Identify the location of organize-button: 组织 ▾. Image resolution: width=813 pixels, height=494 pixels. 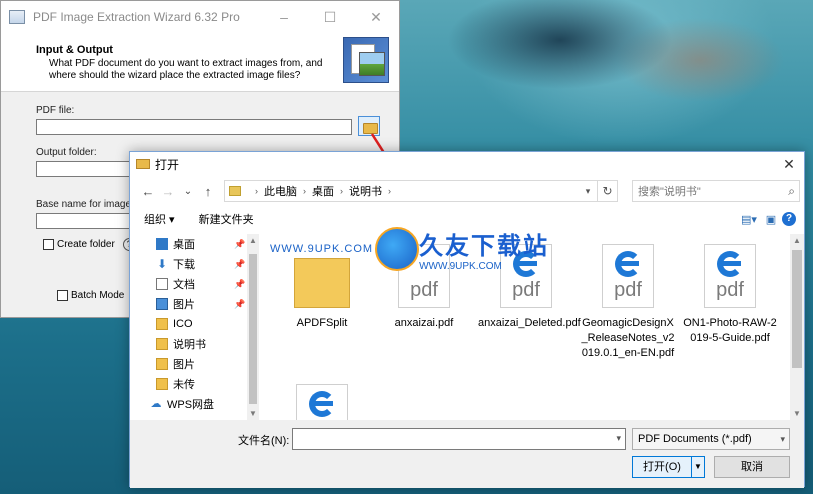
(159, 219).